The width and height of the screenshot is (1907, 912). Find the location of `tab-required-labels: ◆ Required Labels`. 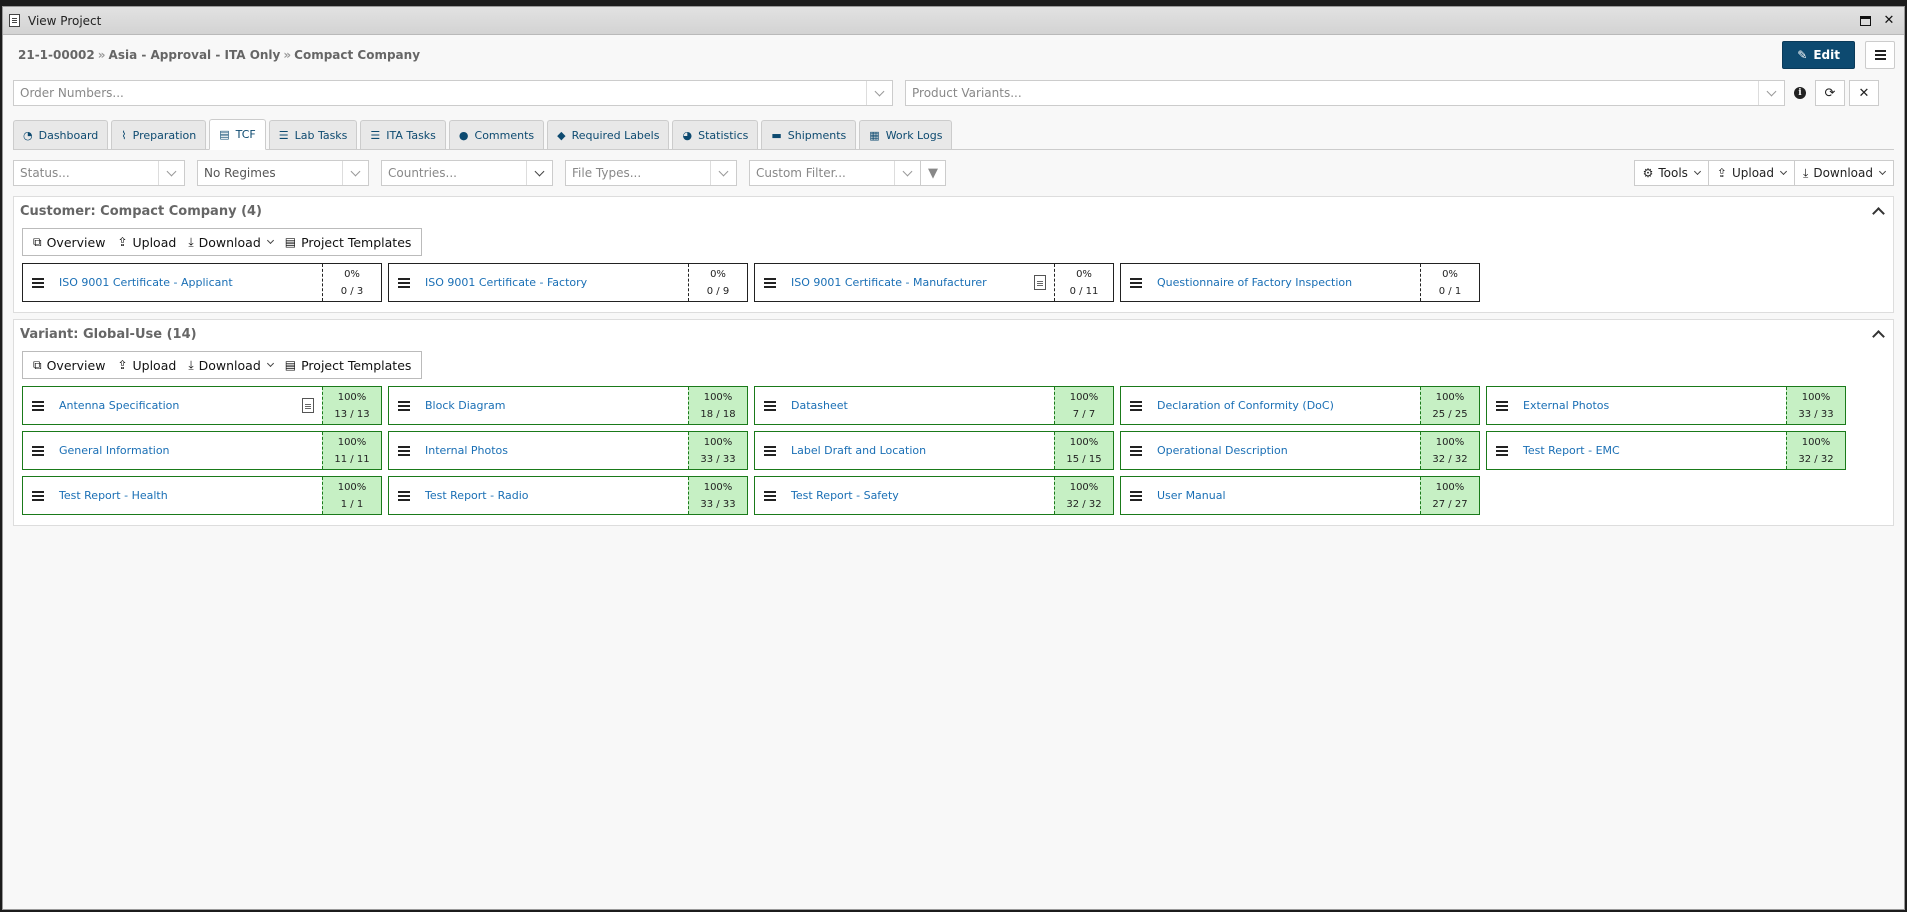

tab-required-labels: ◆ Required Labels is located at coordinates (608, 134).